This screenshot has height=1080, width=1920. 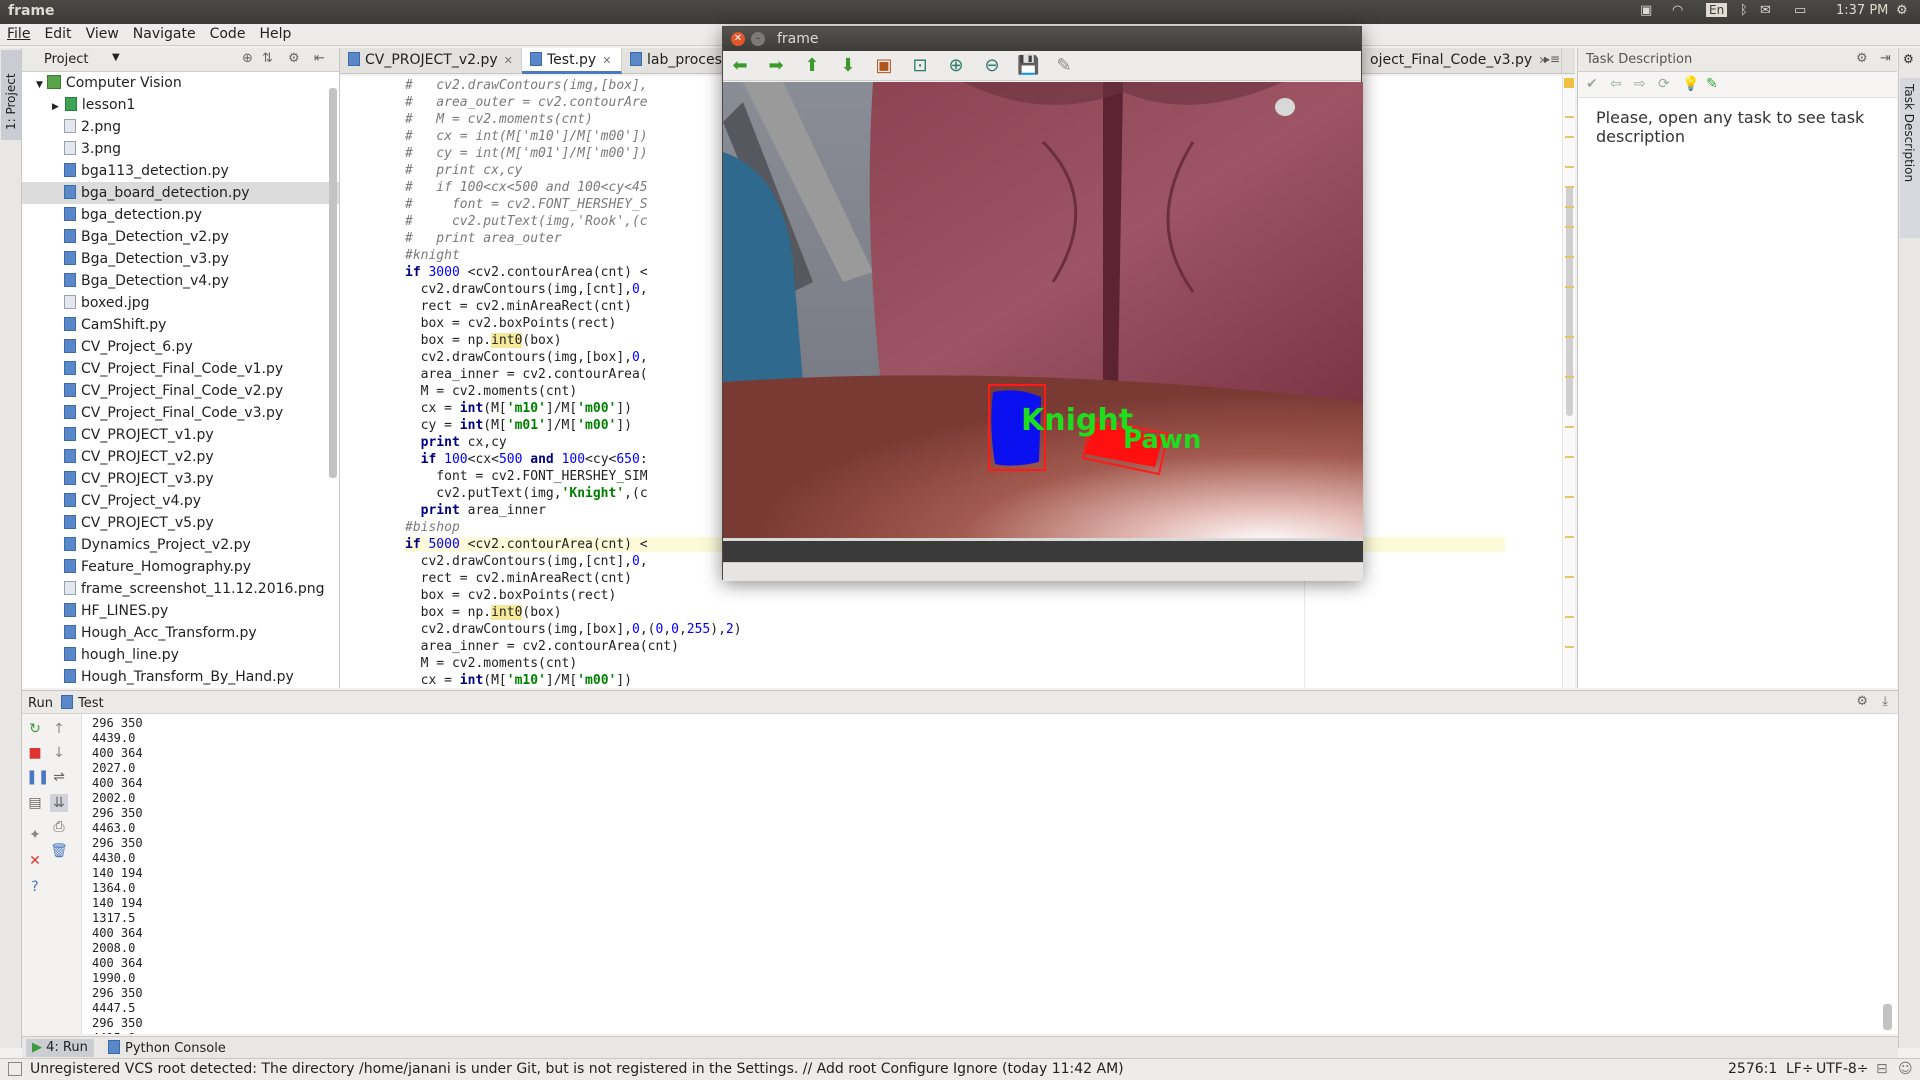 I want to click on code-line: if 100<cx<500 and 100<cy<650:, so click(x=526, y=459).